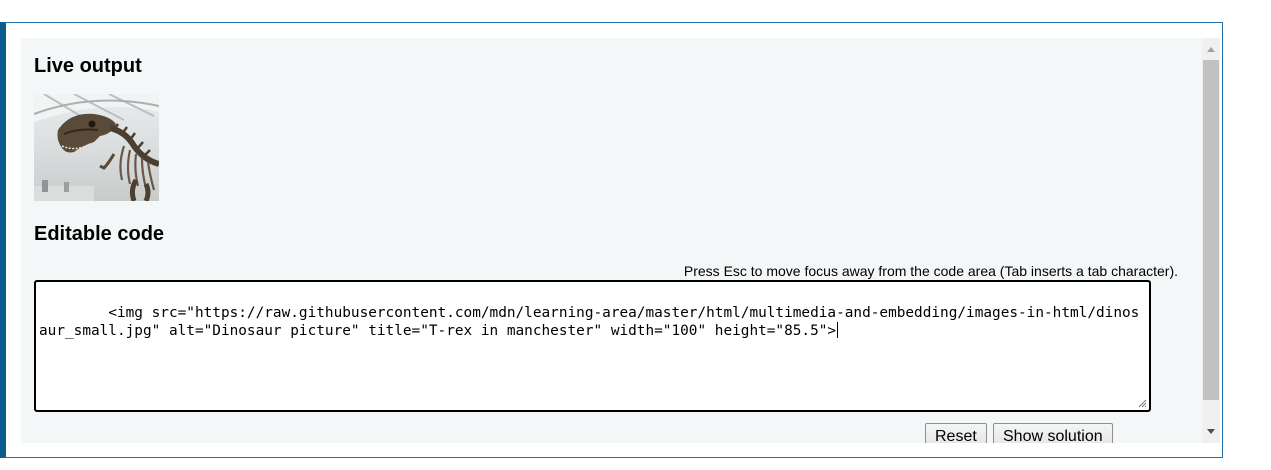 This screenshot has height=470, width=1271. Describe the element at coordinates (1142, 403) in the screenshot. I see `resize-grip-icon` at that location.